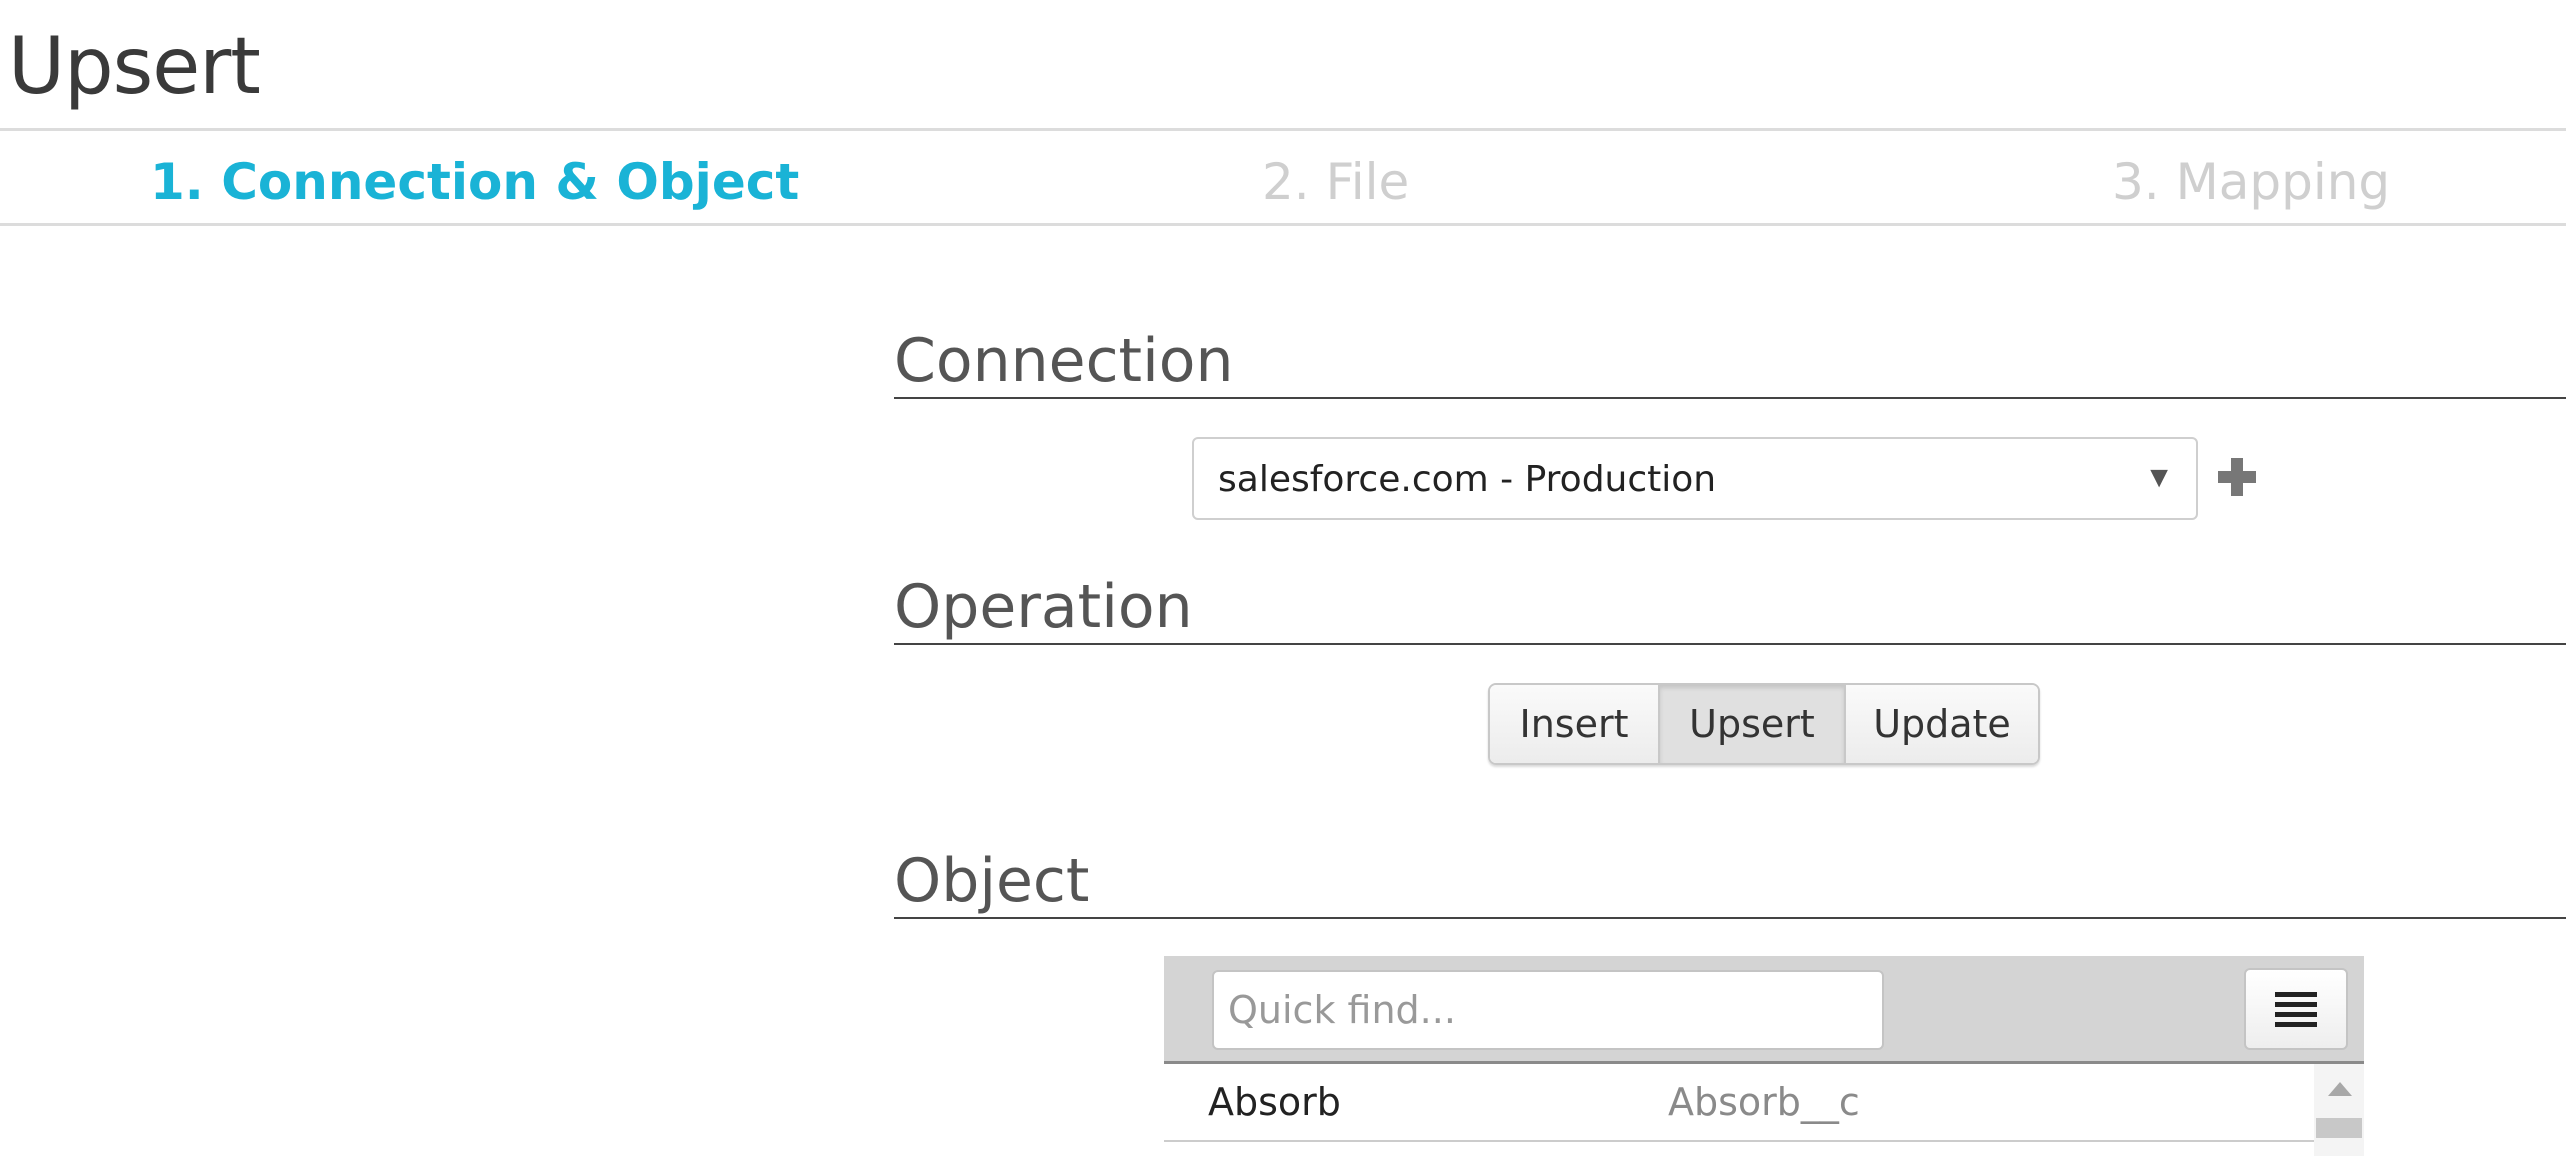  Describe the element at coordinates (2340, 1089) in the screenshot. I see `scroll-up-arrow-icon` at that location.